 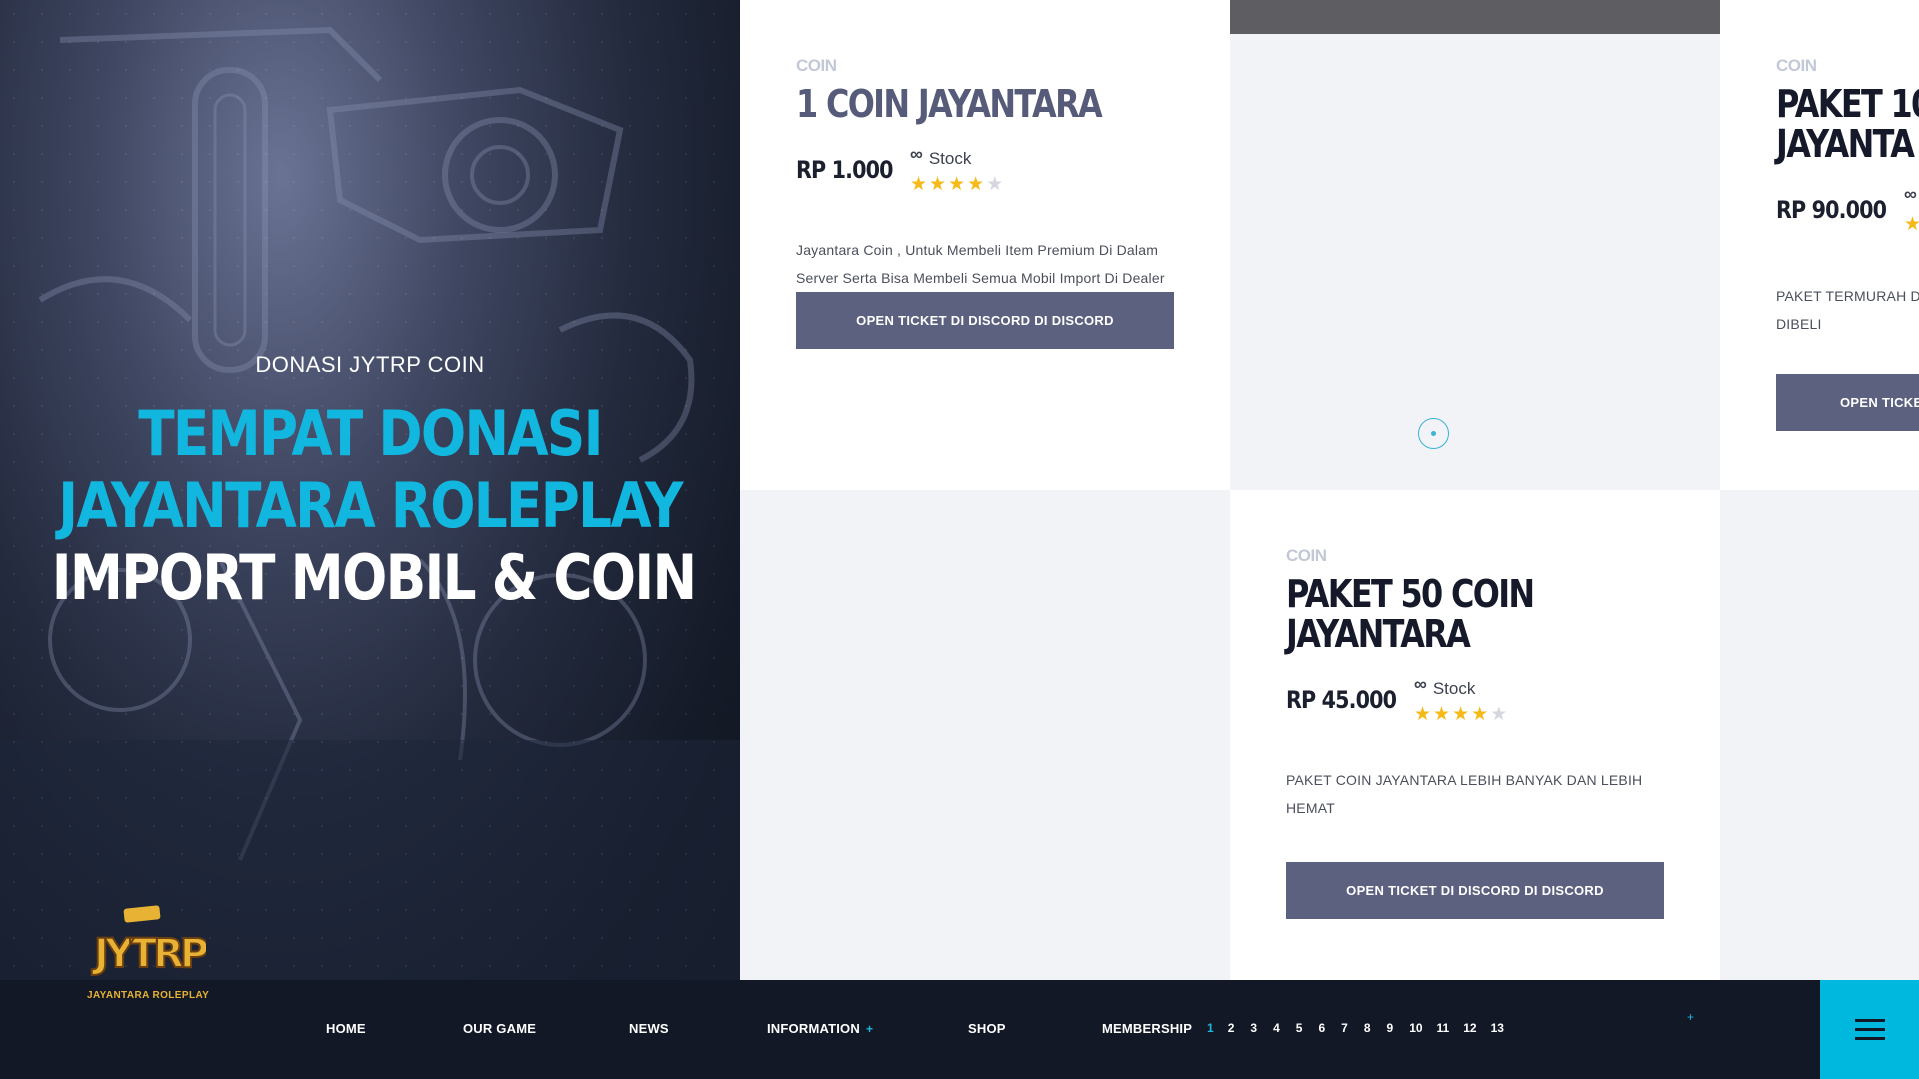 I want to click on page-link: 4, so click(x=1276, y=1028).